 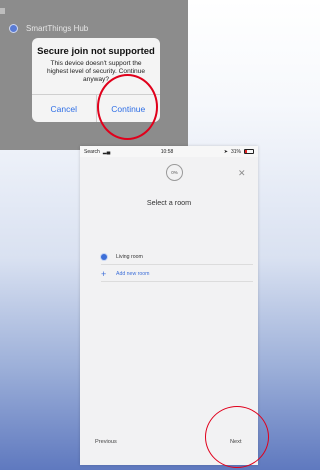 I want to click on room-option-living-room: Living room, so click(x=177, y=257).